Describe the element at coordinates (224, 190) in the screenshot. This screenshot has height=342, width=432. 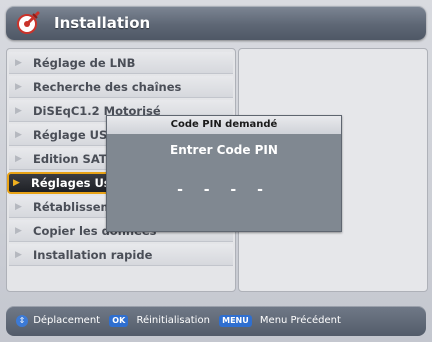
I see `pin-input: - - - -` at that location.